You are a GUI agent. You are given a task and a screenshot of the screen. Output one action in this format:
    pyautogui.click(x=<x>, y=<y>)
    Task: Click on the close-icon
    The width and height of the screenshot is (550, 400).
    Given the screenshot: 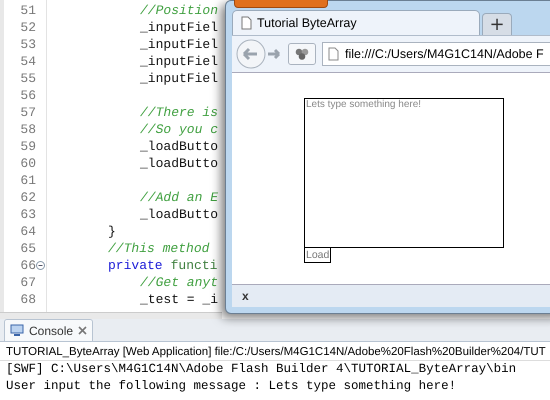 What is the action you would take?
    pyautogui.click(x=83, y=330)
    